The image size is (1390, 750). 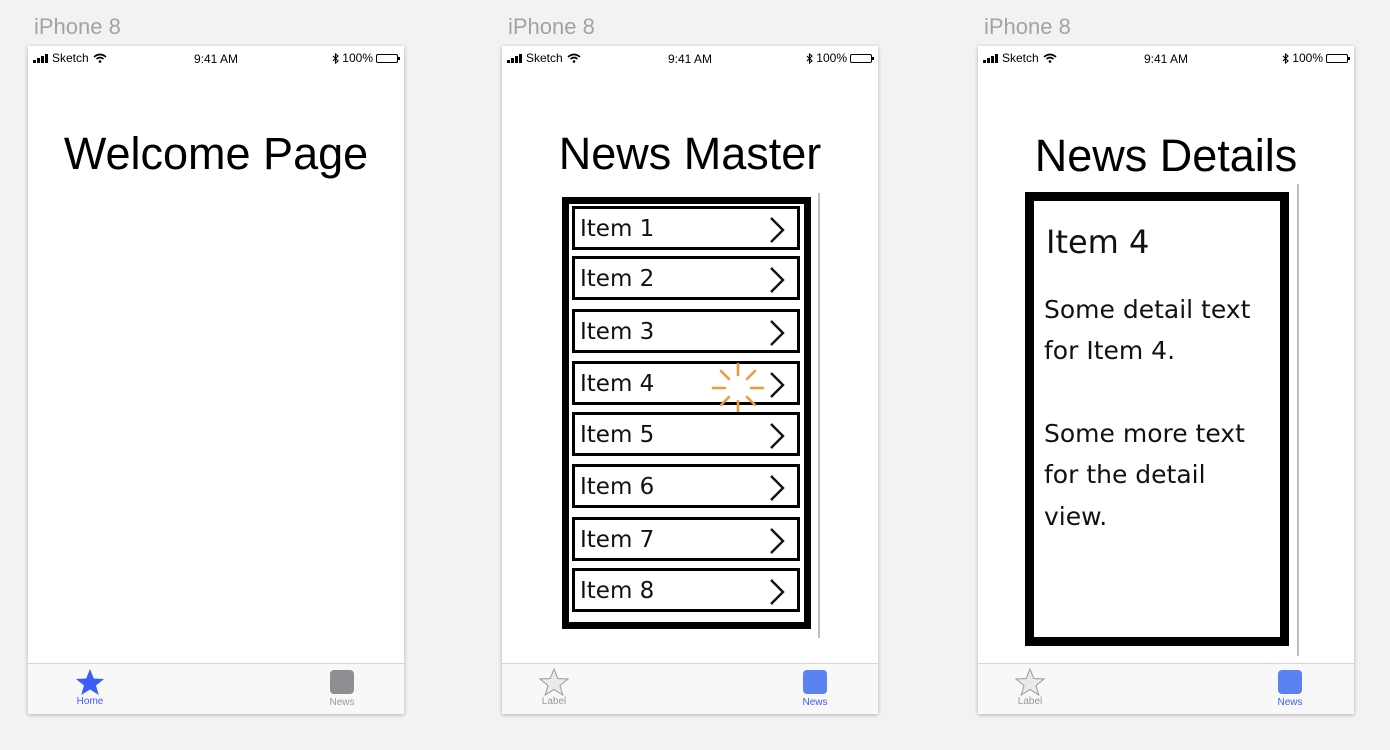 I want to click on list-item: Item 4, so click(x=686, y=387).